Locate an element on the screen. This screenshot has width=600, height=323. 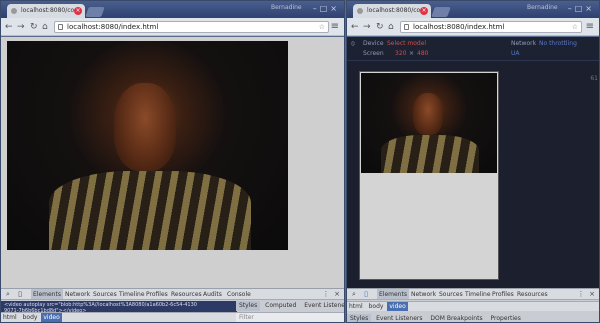
screen-height-input: 480 is located at coordinates (422, 53).